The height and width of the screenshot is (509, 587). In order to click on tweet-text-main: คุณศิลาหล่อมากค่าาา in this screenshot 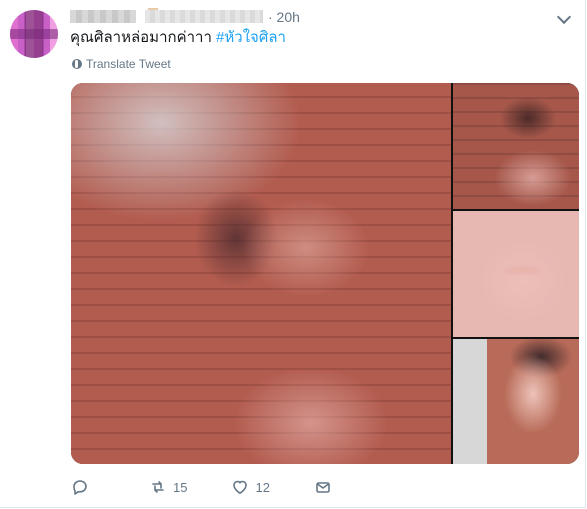, I will do `click(143, 37)`.